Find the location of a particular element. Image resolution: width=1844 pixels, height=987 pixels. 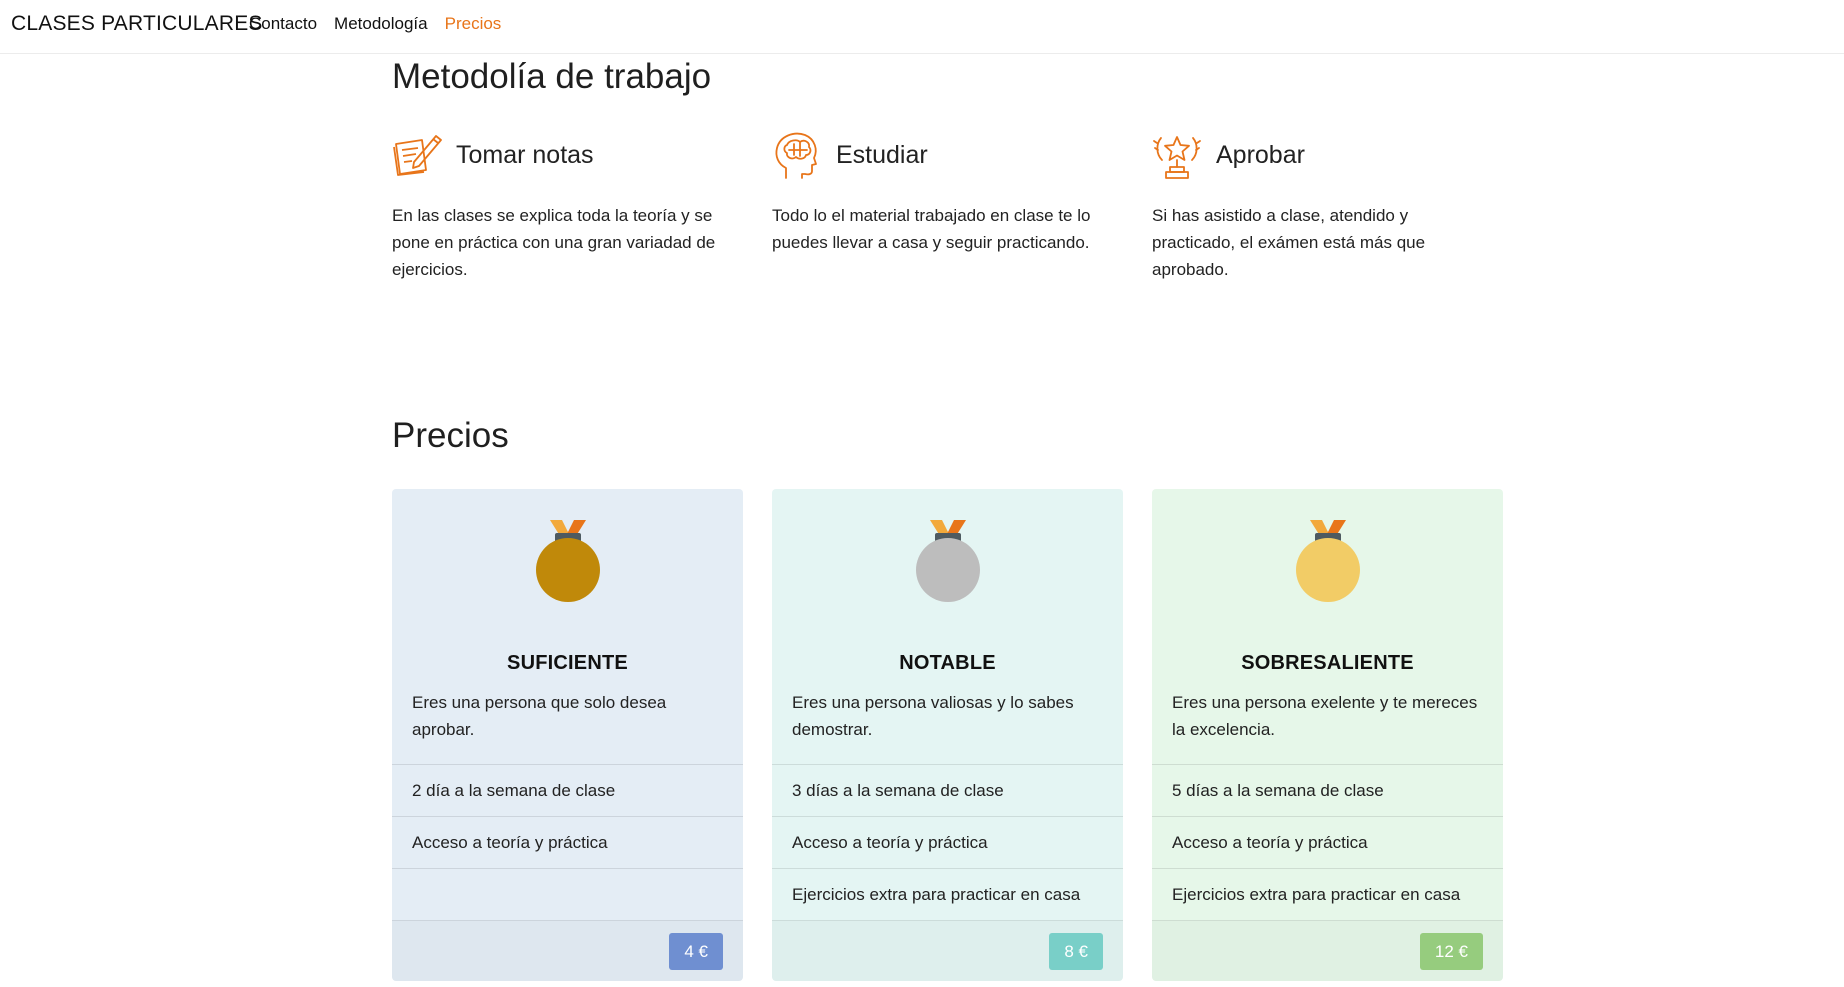

notes-icon is located at coordinates (417, 155).